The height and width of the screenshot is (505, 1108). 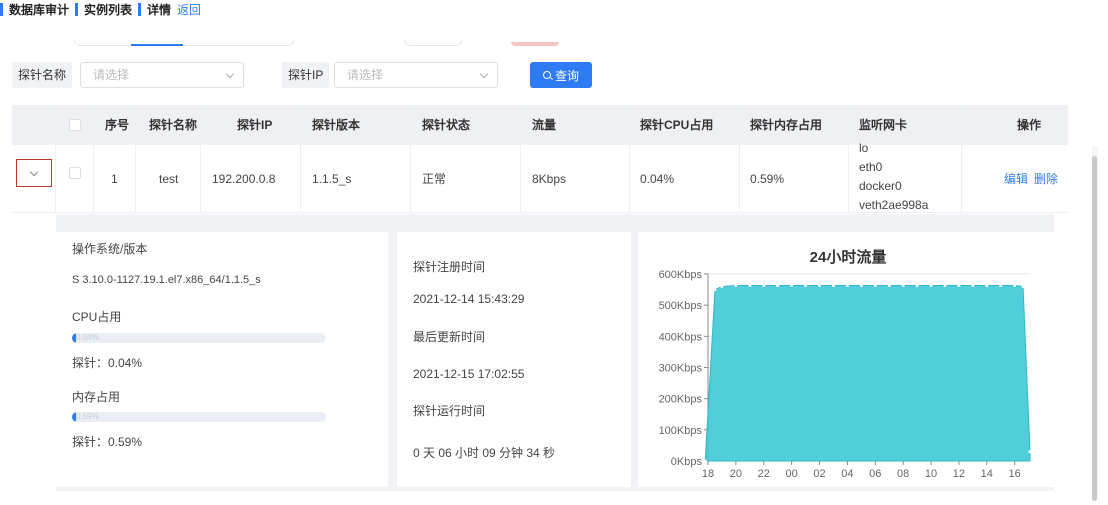 What do you see at coordinates (255, 125) in the screenshot?
I see `header-ip: 探针IP` at bounding box center [255, 125].